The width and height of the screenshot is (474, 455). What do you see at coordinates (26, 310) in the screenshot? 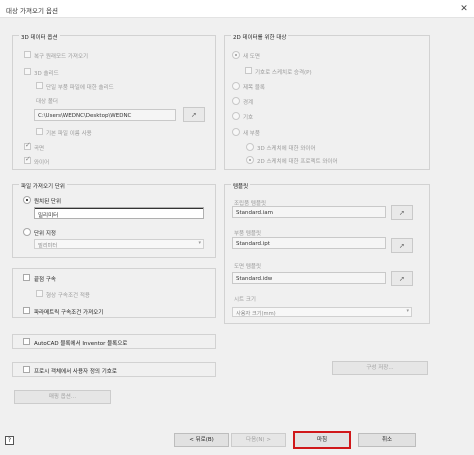
I see `parametric-checkbox` at bounding box center [26, 310].